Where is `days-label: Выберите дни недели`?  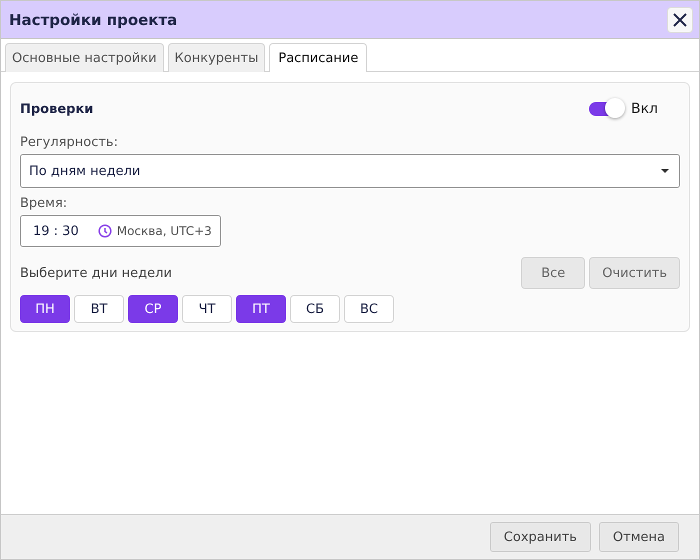 days-label: Выберите дни недели is located at coordinates (96, 273).